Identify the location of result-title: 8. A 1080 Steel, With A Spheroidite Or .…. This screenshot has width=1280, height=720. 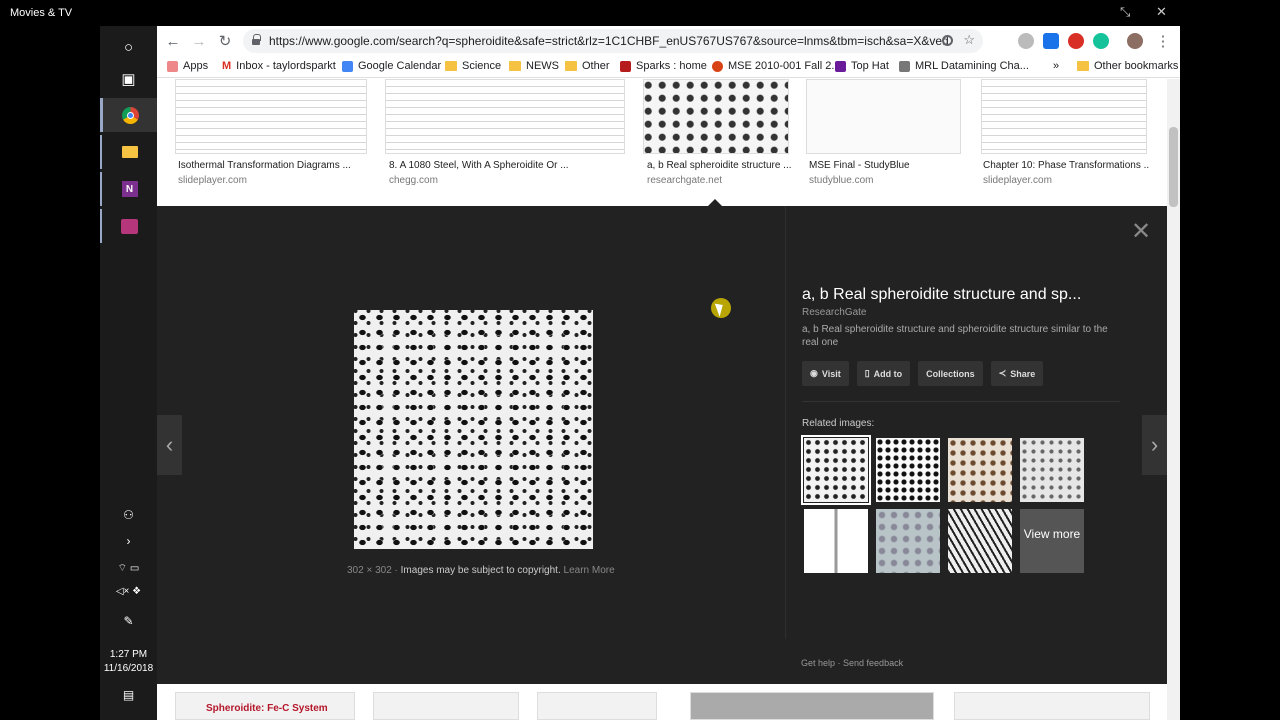
(509, 165).